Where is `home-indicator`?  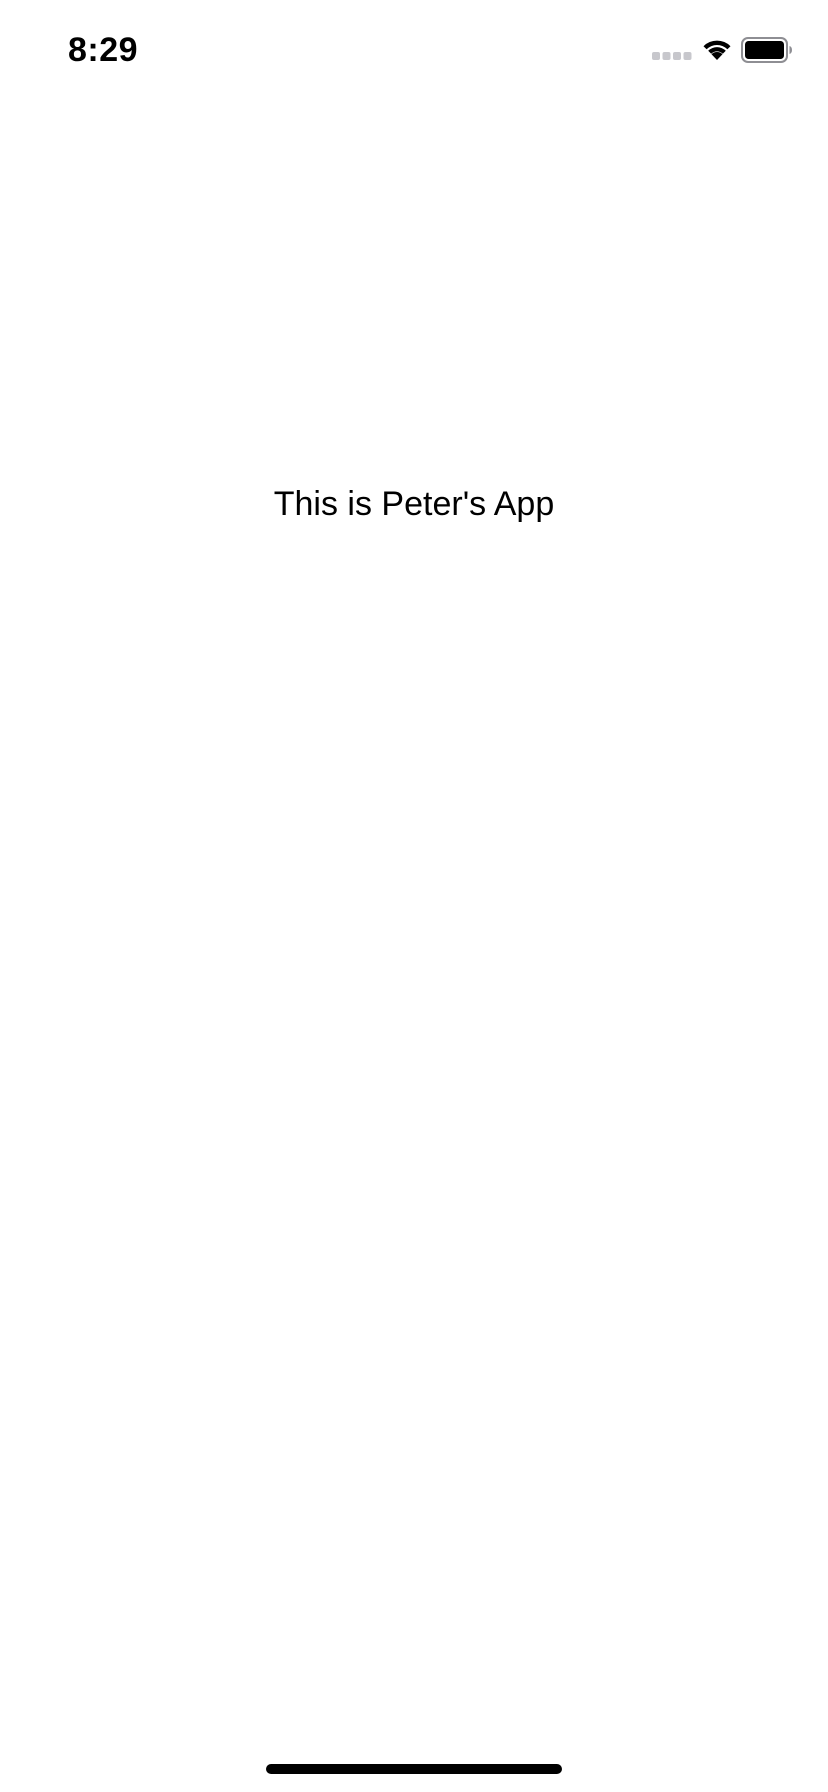 home-indicator is located at coordinates (414, 1769).